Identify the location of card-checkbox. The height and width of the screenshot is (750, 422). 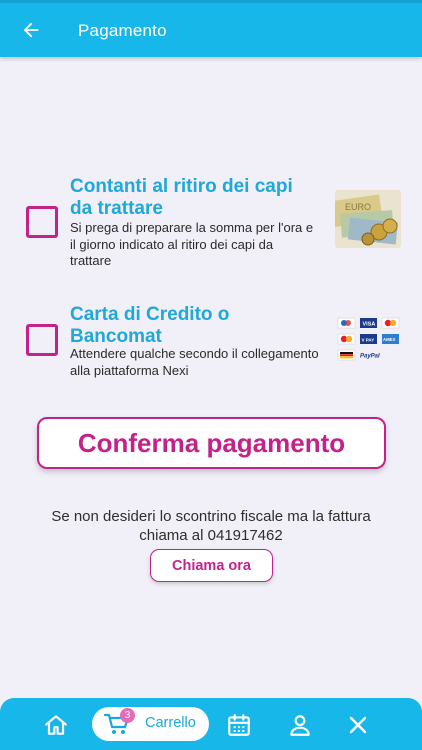
(42, 340).